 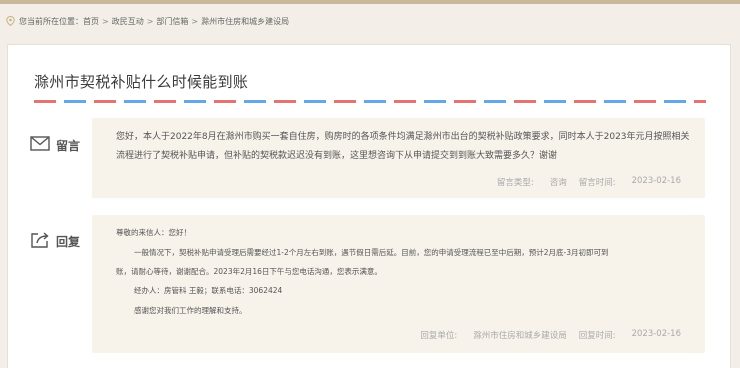 I want to click on reply-meta: 回复单位: 滁州市住房和城乡建设局 回复时间: 2023-02-16, so click(x=550, y=335).